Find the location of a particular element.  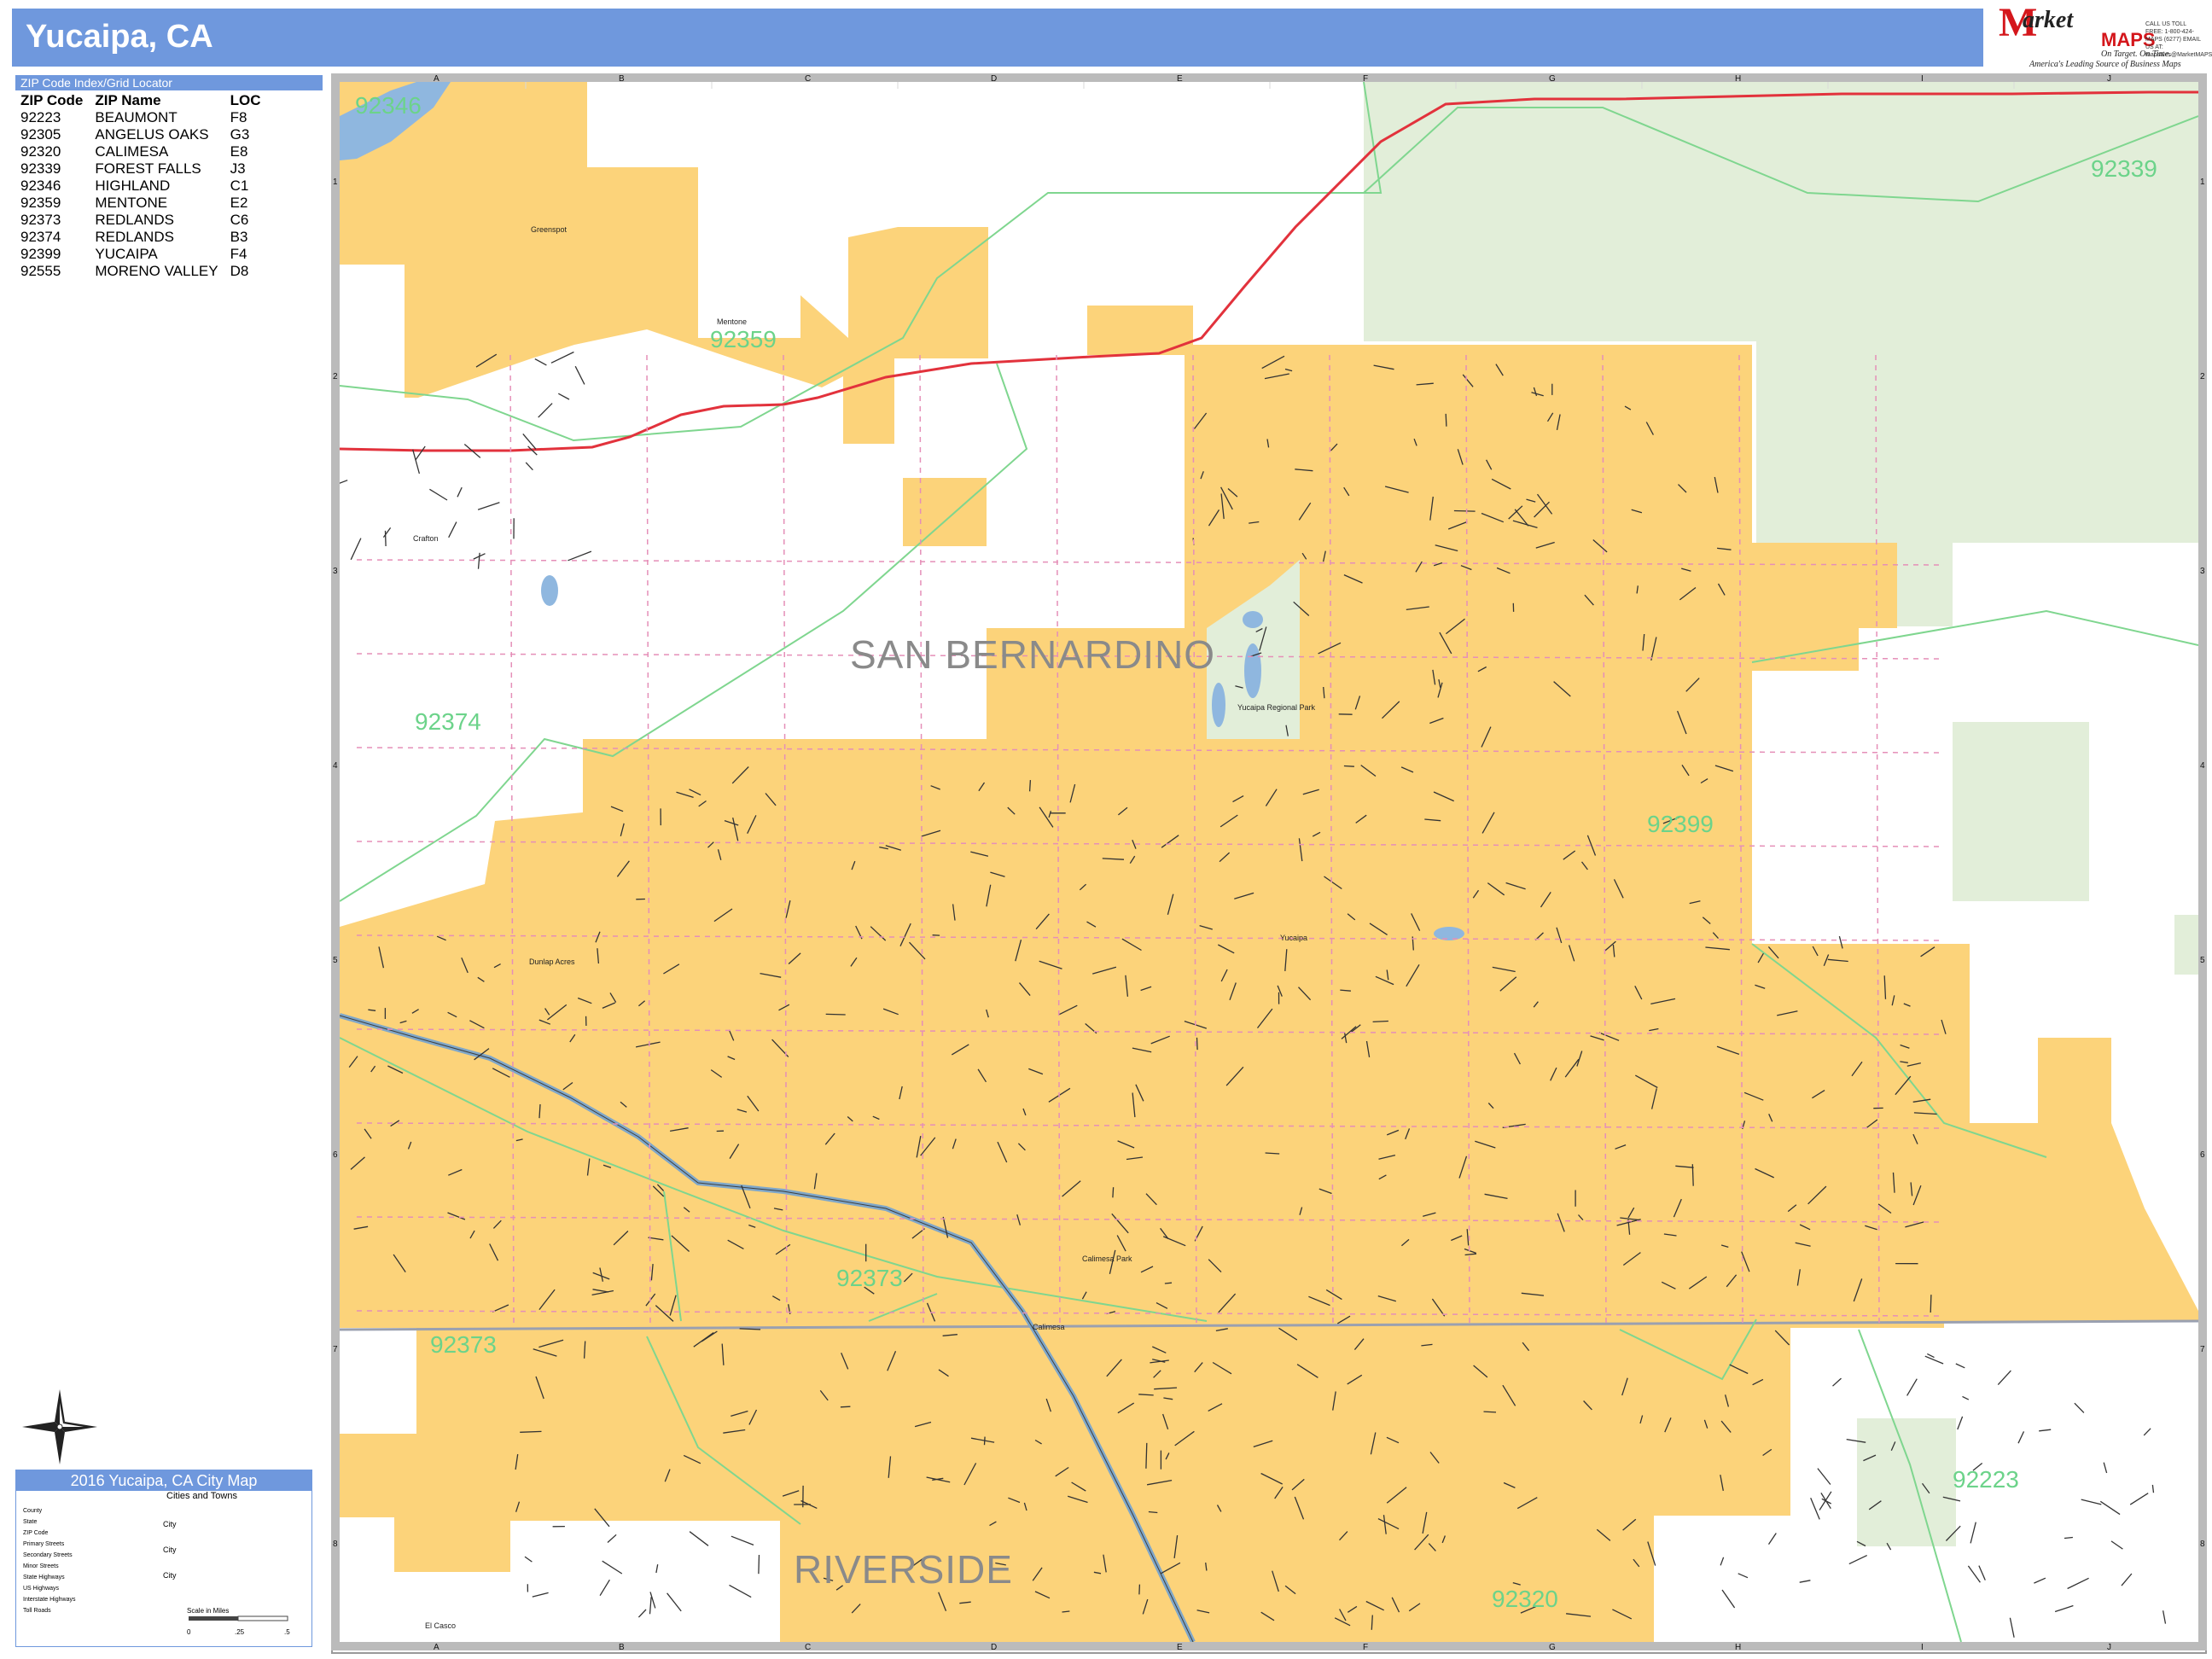

zip-index-row: 92373 REDLANDS C6 is located at coordinates (141, 220).